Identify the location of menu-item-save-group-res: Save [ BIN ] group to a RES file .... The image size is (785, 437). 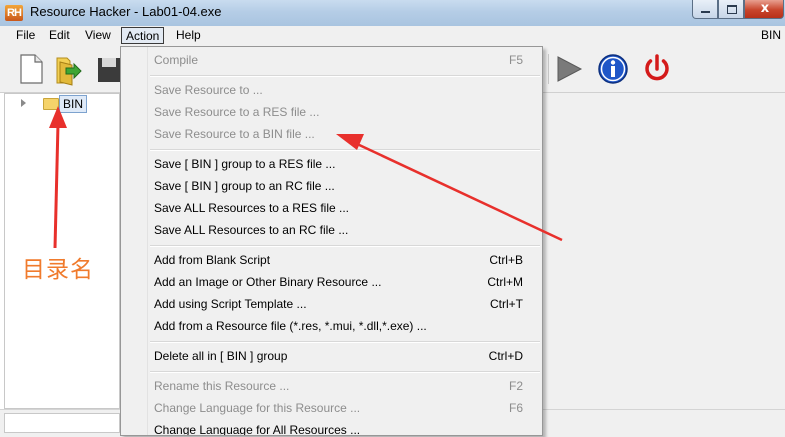
(331, 164).